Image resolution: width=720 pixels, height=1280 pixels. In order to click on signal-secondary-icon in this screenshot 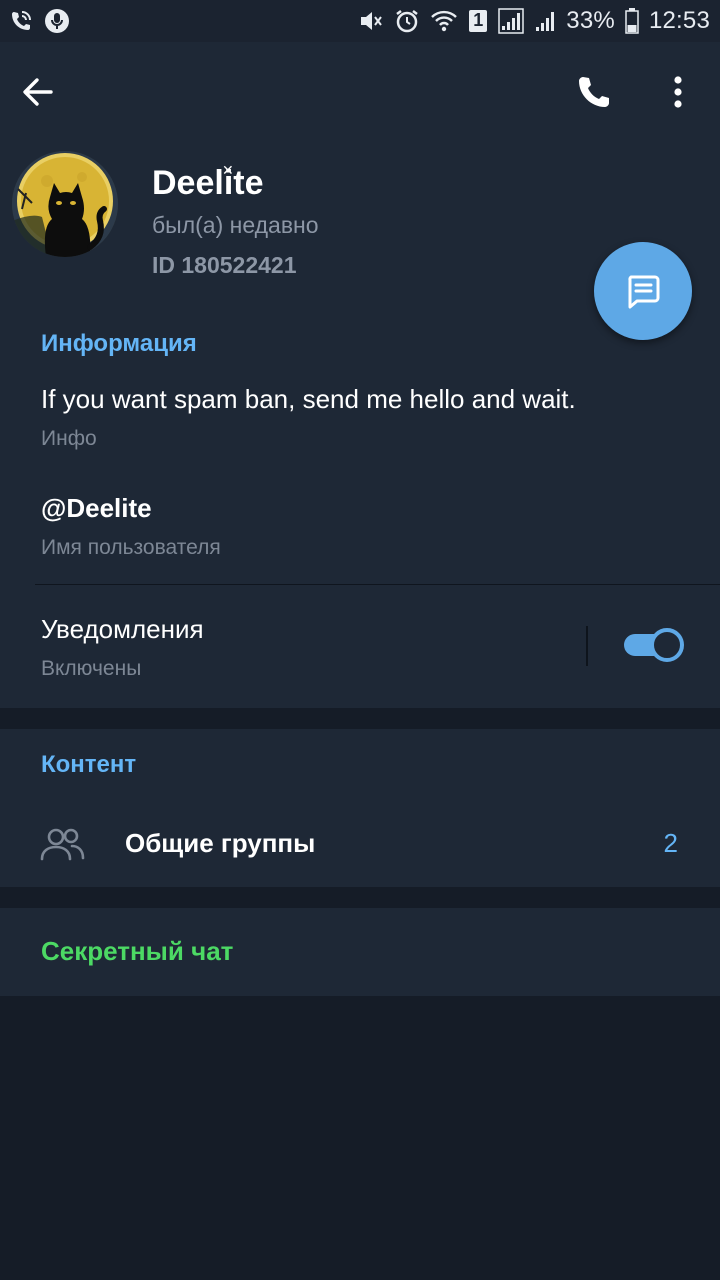, I will do `click(545, 21)`.